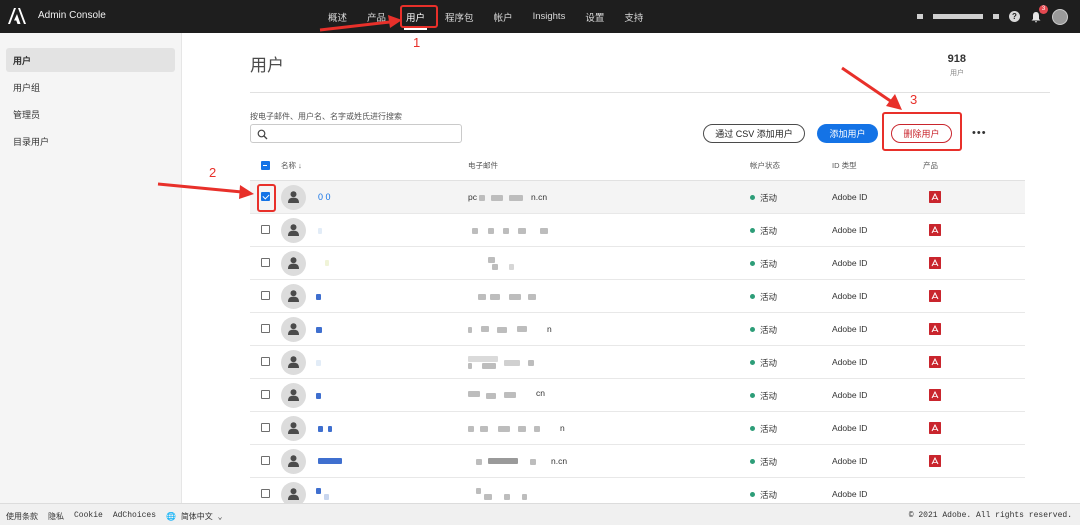 The image size is (1080, 525). I want to click on table-row: cn 活动 Adobe ID, so click(637, 395).